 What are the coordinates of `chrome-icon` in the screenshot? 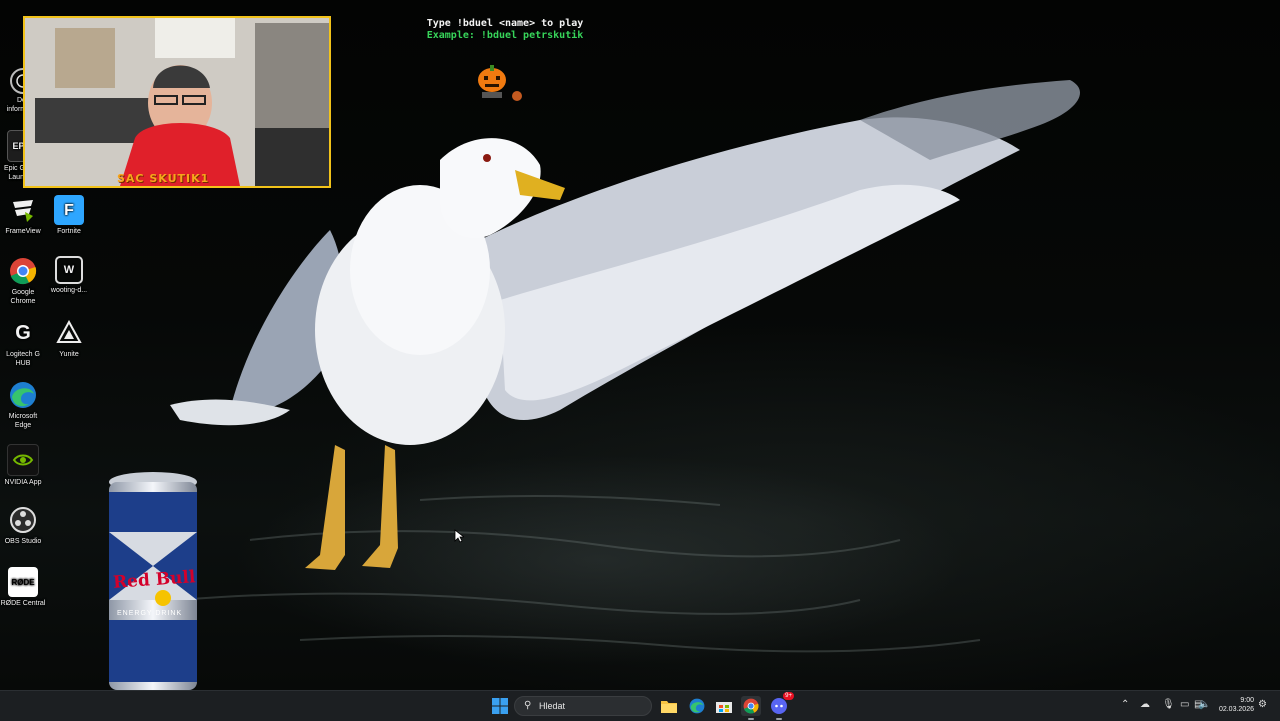 It's located at (23, 271).